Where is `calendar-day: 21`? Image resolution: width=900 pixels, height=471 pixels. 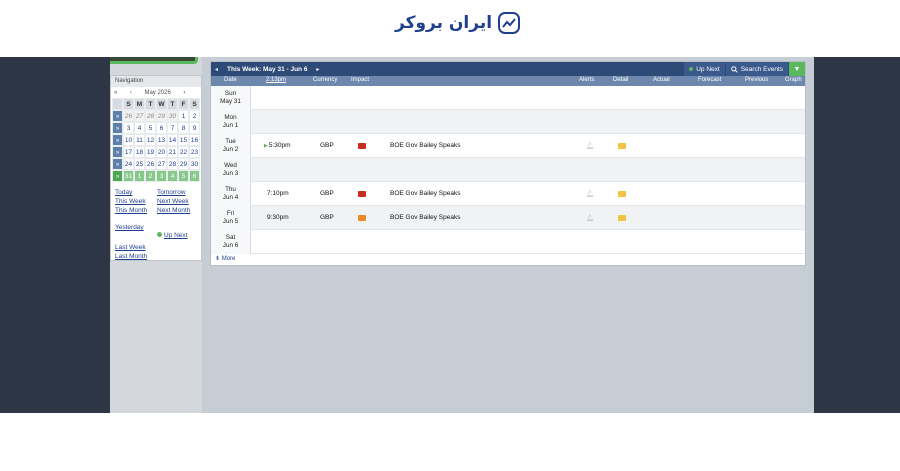 calendar-day: 21 is located at coordinates (172, 152).